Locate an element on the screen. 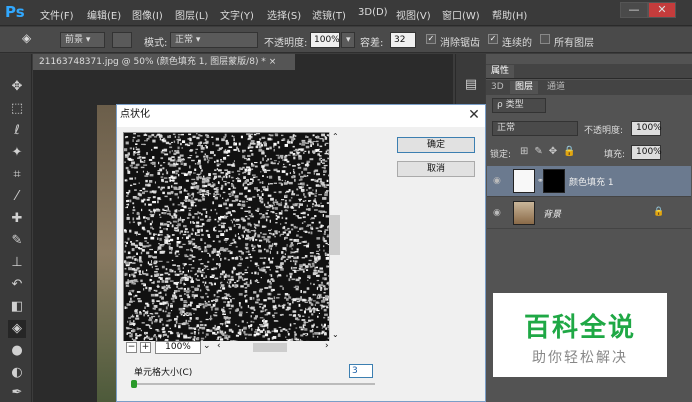  antialias-checkbox: ✓ is located at coordinates (431, 39).